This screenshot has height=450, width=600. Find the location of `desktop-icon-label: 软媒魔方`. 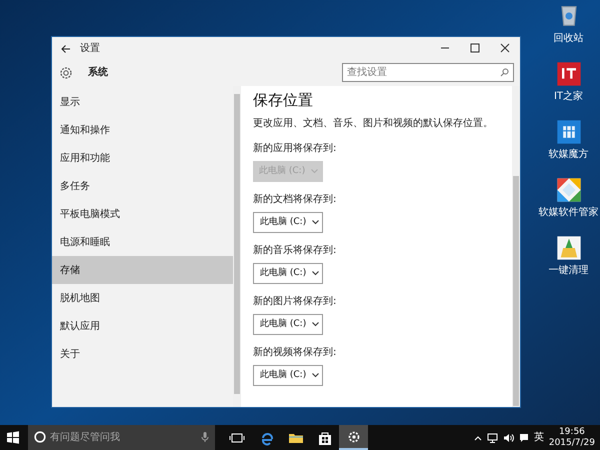

desktop-icon-label: 软媒魔方 is located at coordinates (568, 154).